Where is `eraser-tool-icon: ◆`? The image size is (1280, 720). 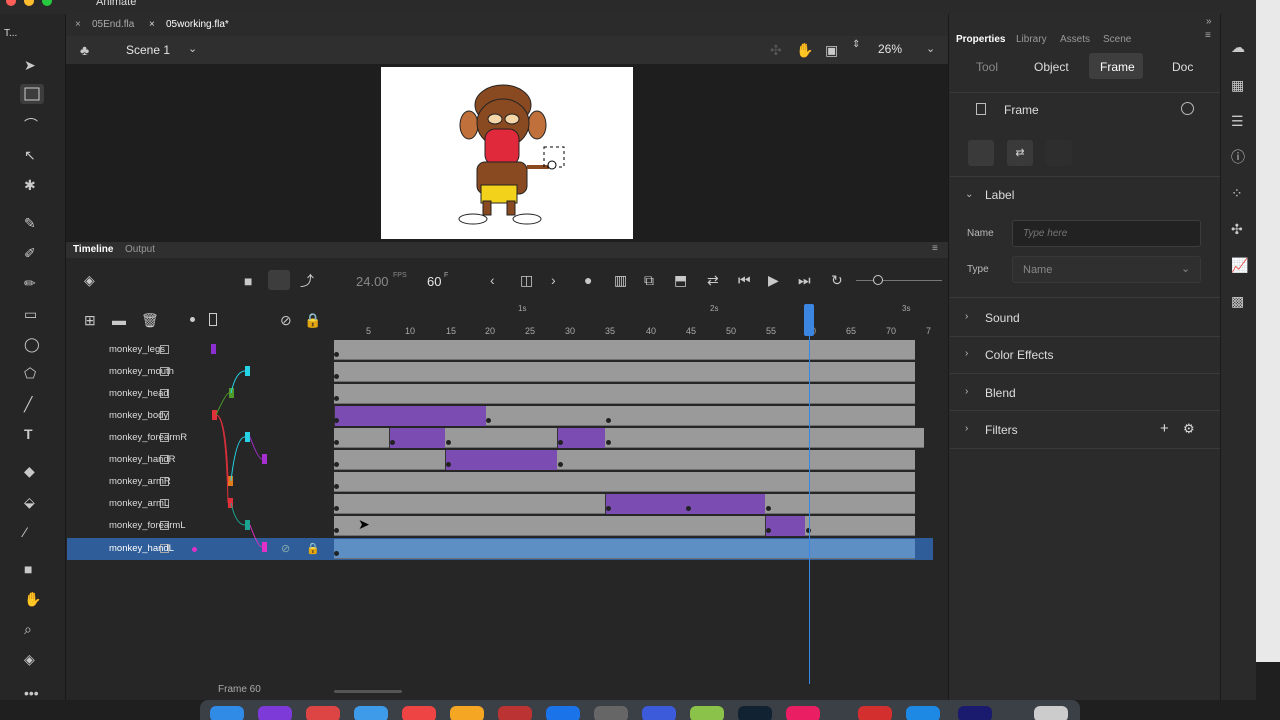 eraser-tool-icon: ◆ is located at coordinates (29, 471).